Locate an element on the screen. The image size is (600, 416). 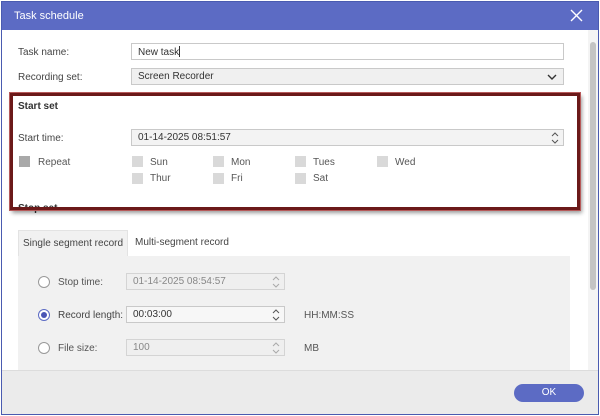
stop-time-input: 01-14-2025 08:54:57 is located at coordinates (205, 281).